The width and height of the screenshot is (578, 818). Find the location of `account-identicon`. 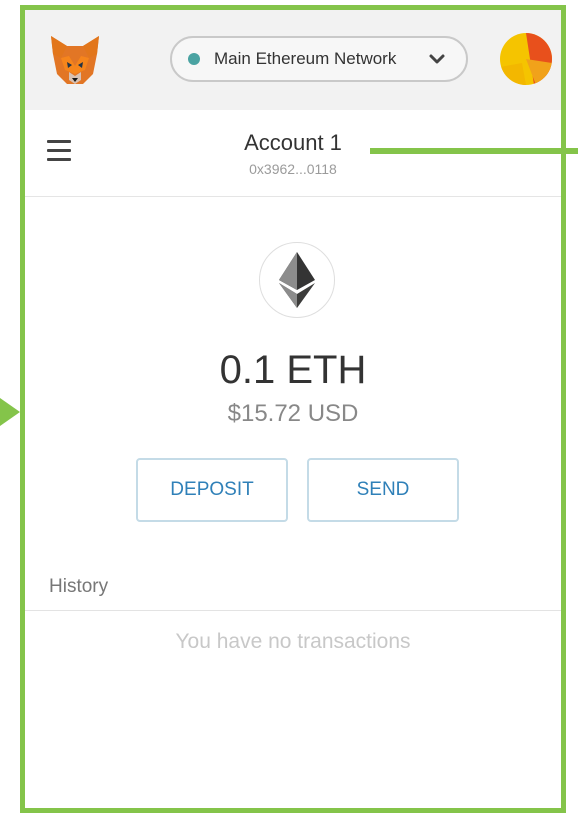

account-identicon is located at coordinates (526, 59).